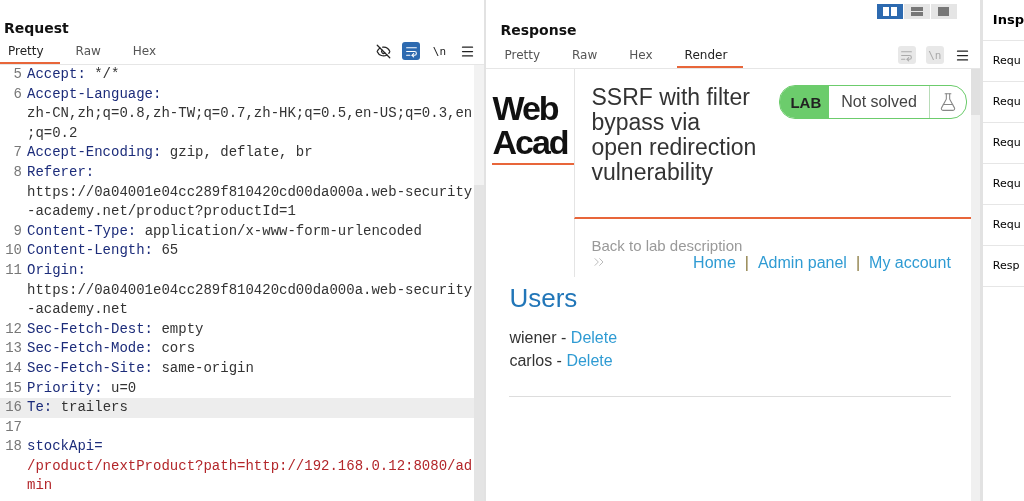 The width and height of the screenshot is (1024, 501). What do you see at coordinates (13, 368) in the screenshot?
I see `line-number: 14` at bounding box center [13, 368].